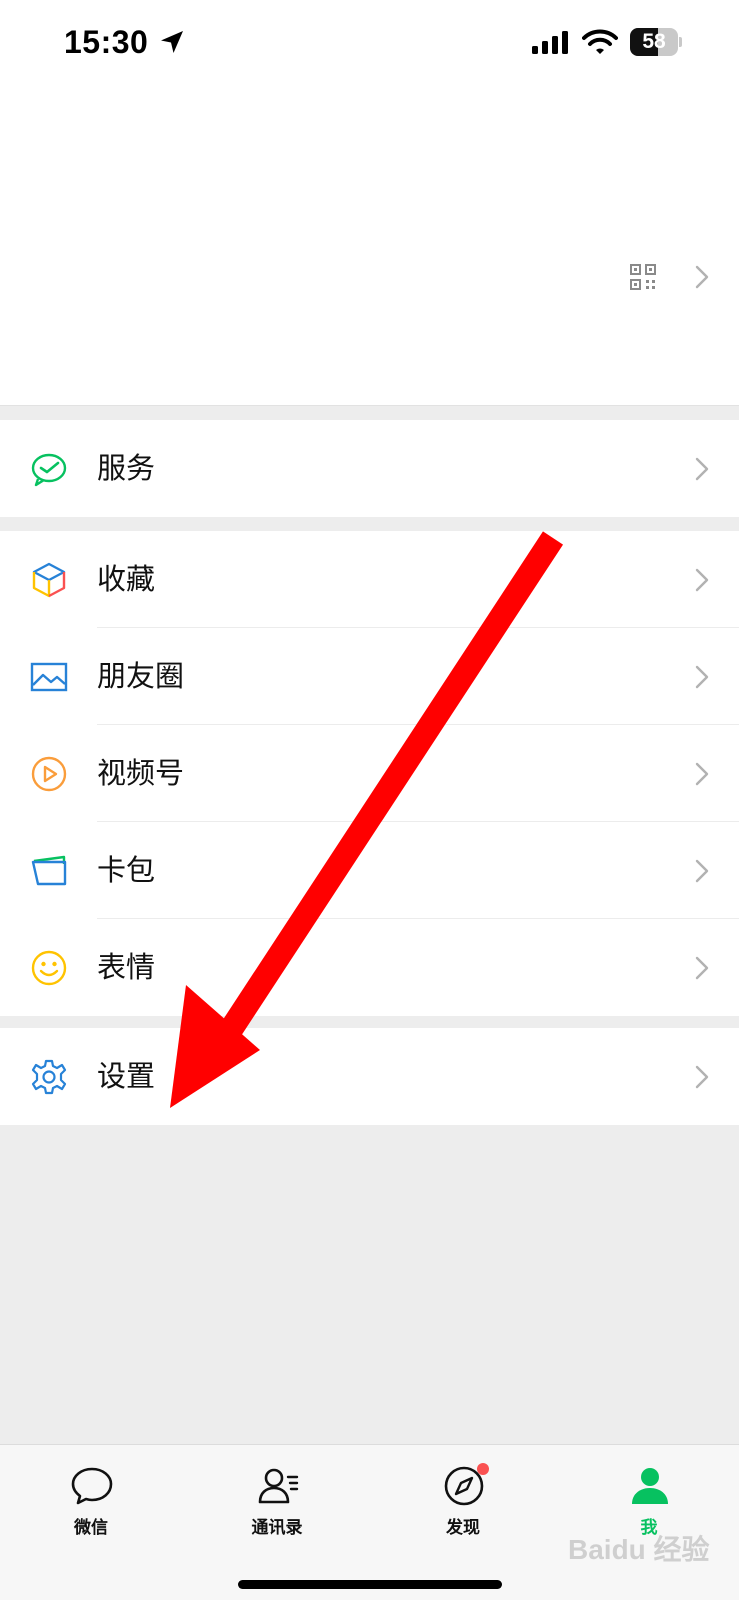  Describe the element at coordinates (172, 42) in the screenshot. I see `location-arrow-icon` at that location.